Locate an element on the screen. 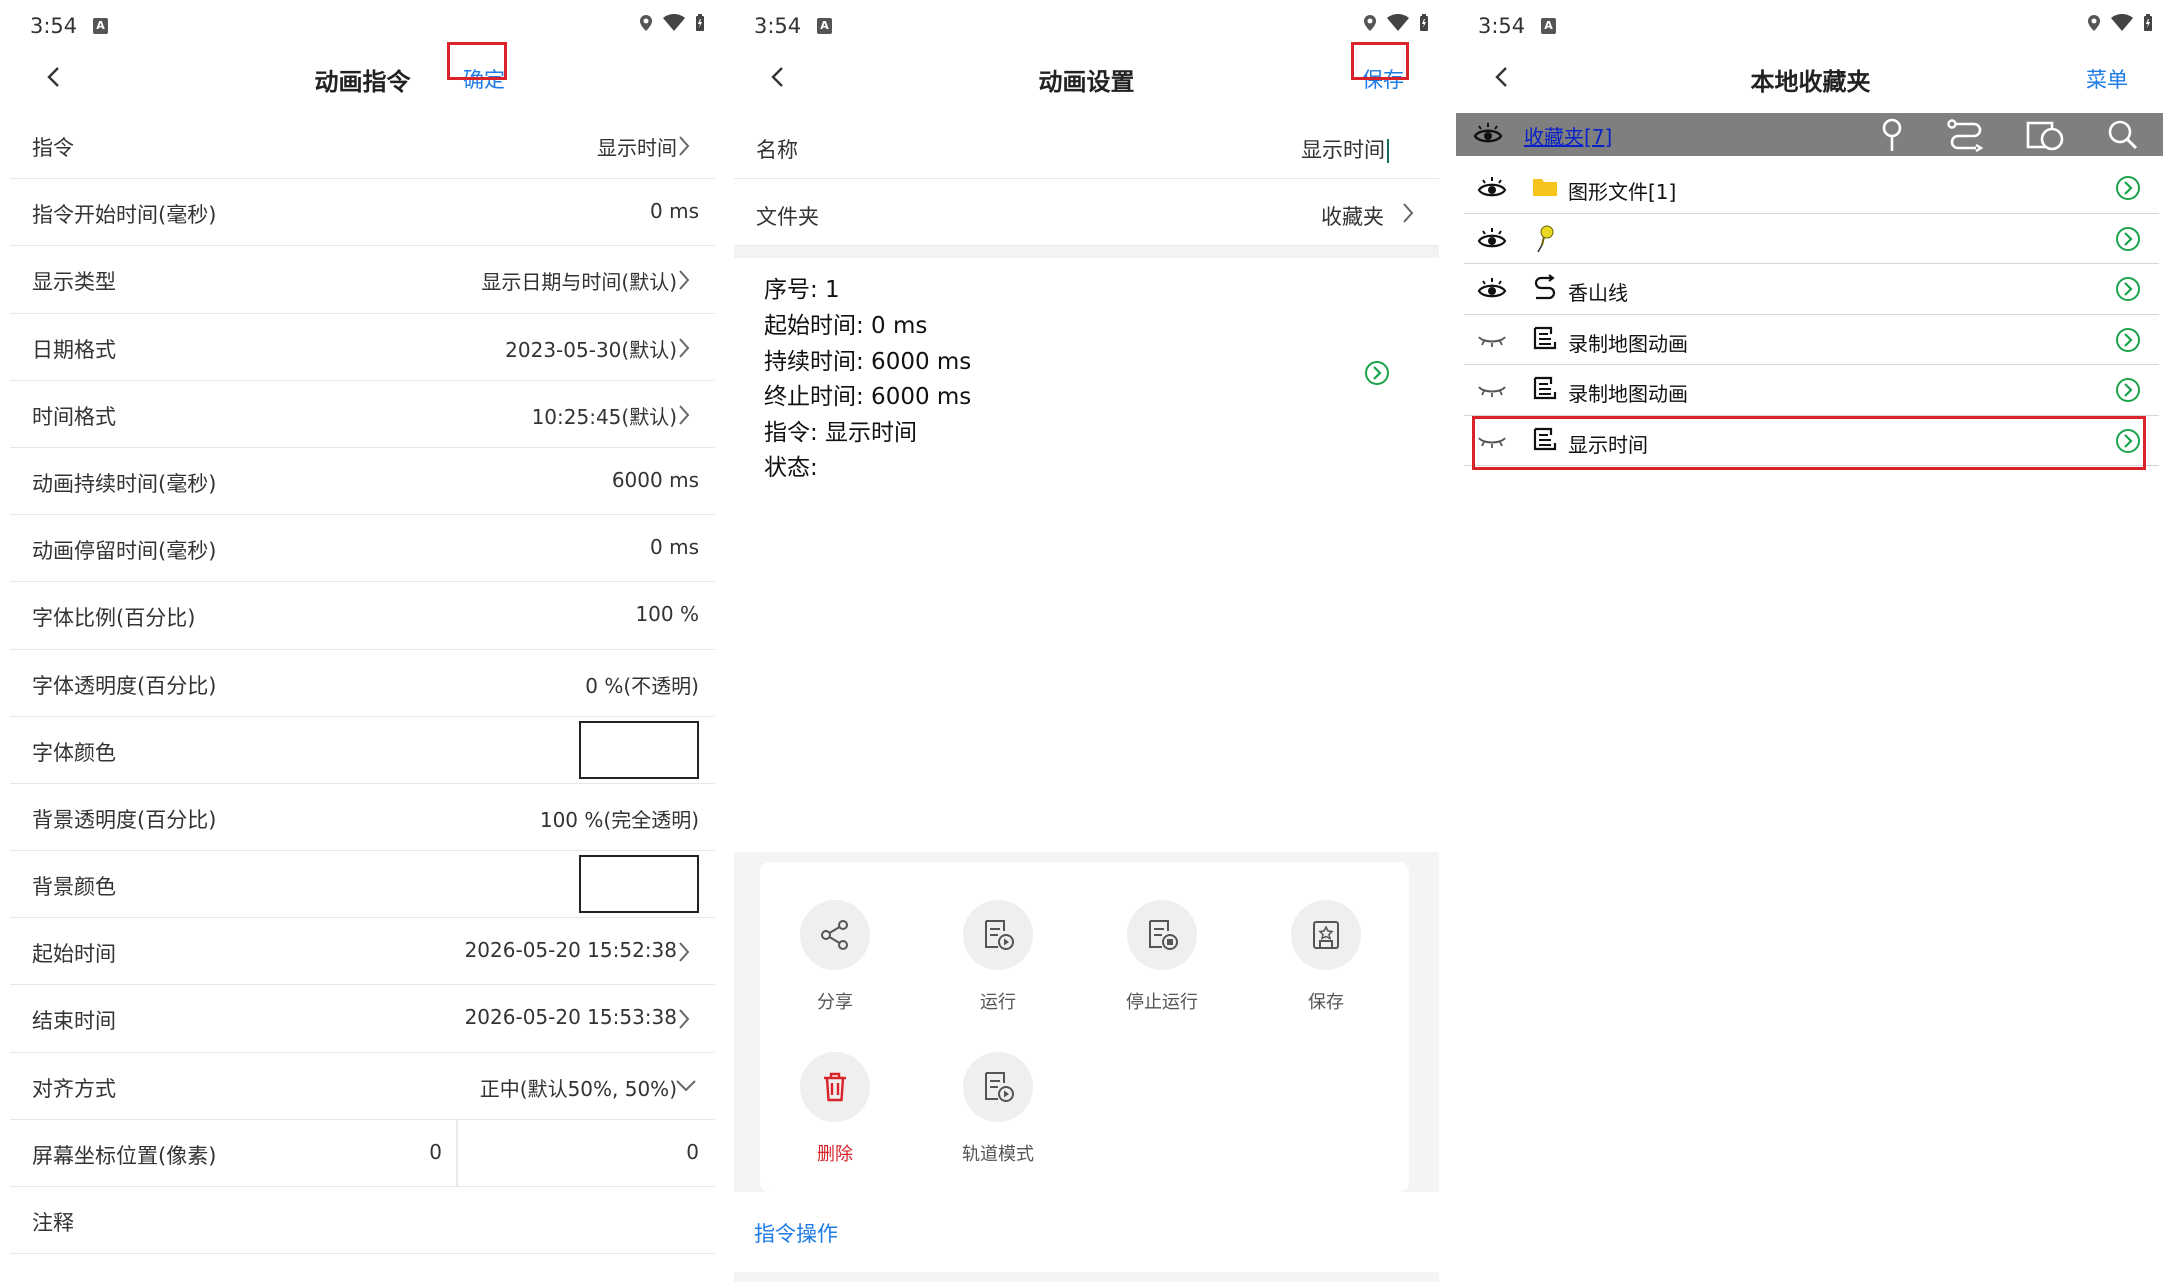  row-folder: 文件夹 收藏夹 is located at coordinates (1086, 212).